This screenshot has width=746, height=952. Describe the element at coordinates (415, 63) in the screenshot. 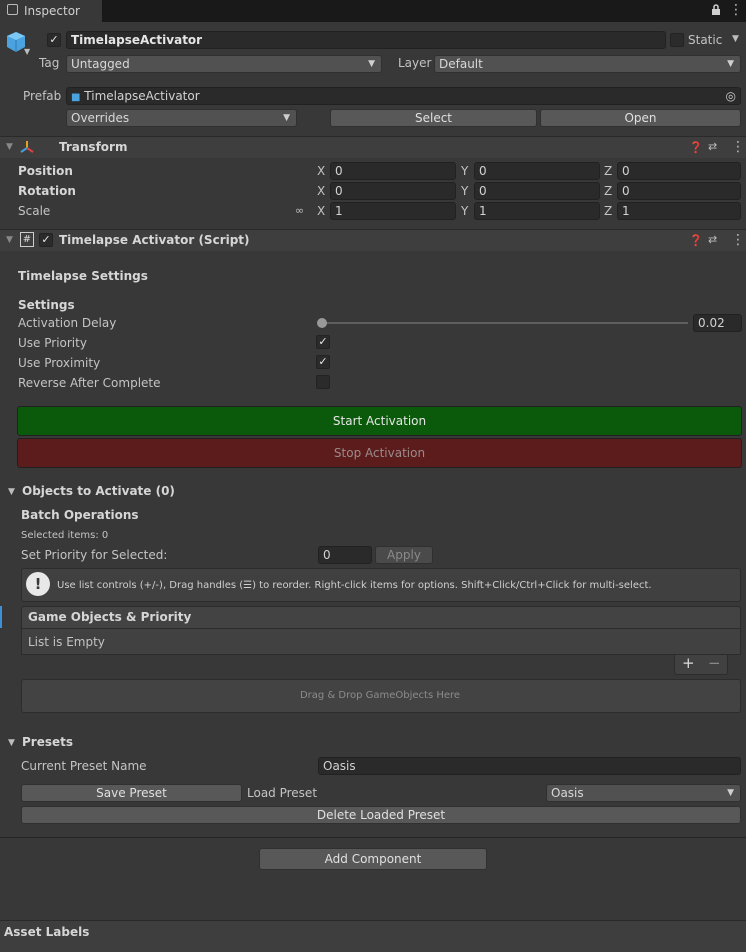

I see `layer-label: Layer` at that location.